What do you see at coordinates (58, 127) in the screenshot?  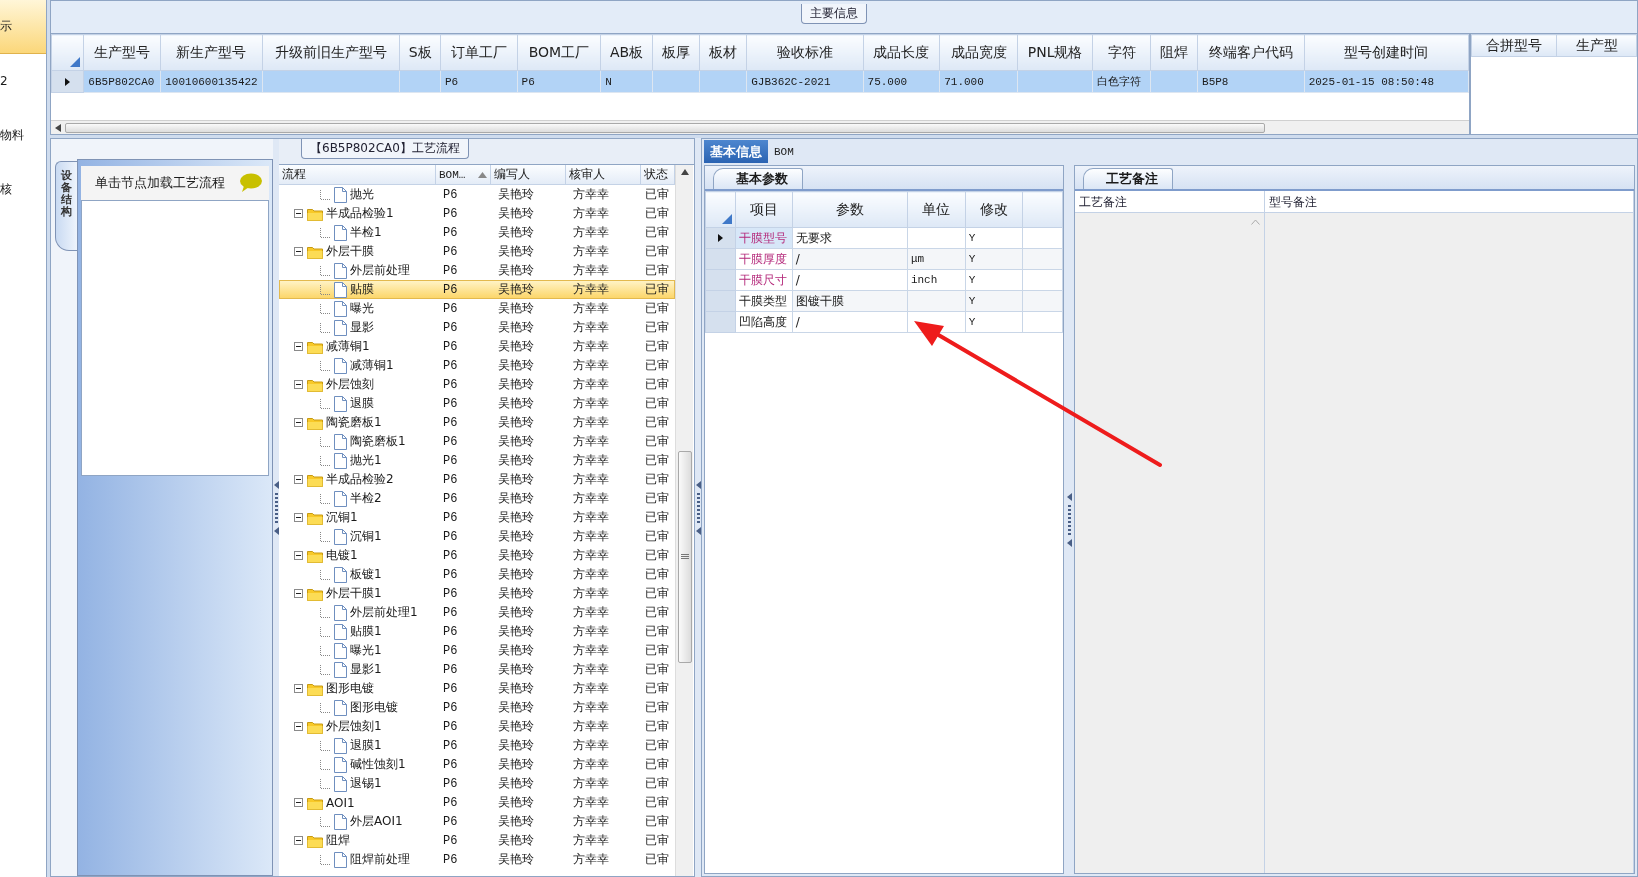 I see `scroll-left-icon` at bounding box center [58, 127].